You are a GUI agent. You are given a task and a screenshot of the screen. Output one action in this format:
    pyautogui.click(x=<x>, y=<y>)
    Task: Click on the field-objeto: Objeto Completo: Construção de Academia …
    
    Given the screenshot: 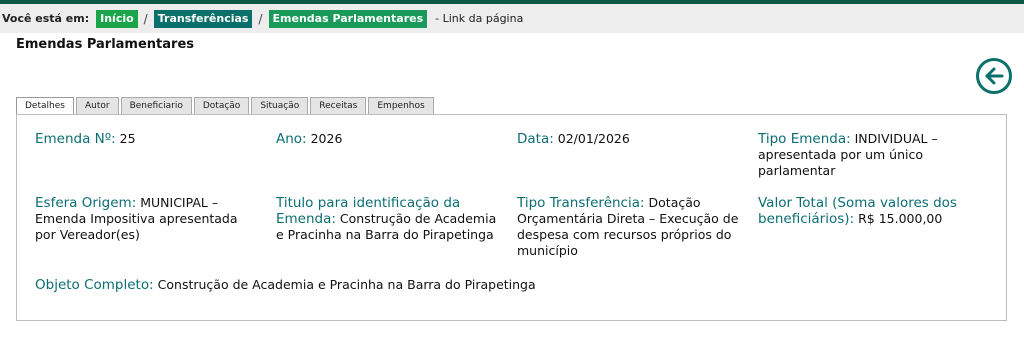 What is the action you would take?
    pyautogui.click(x=385, y=285)
    